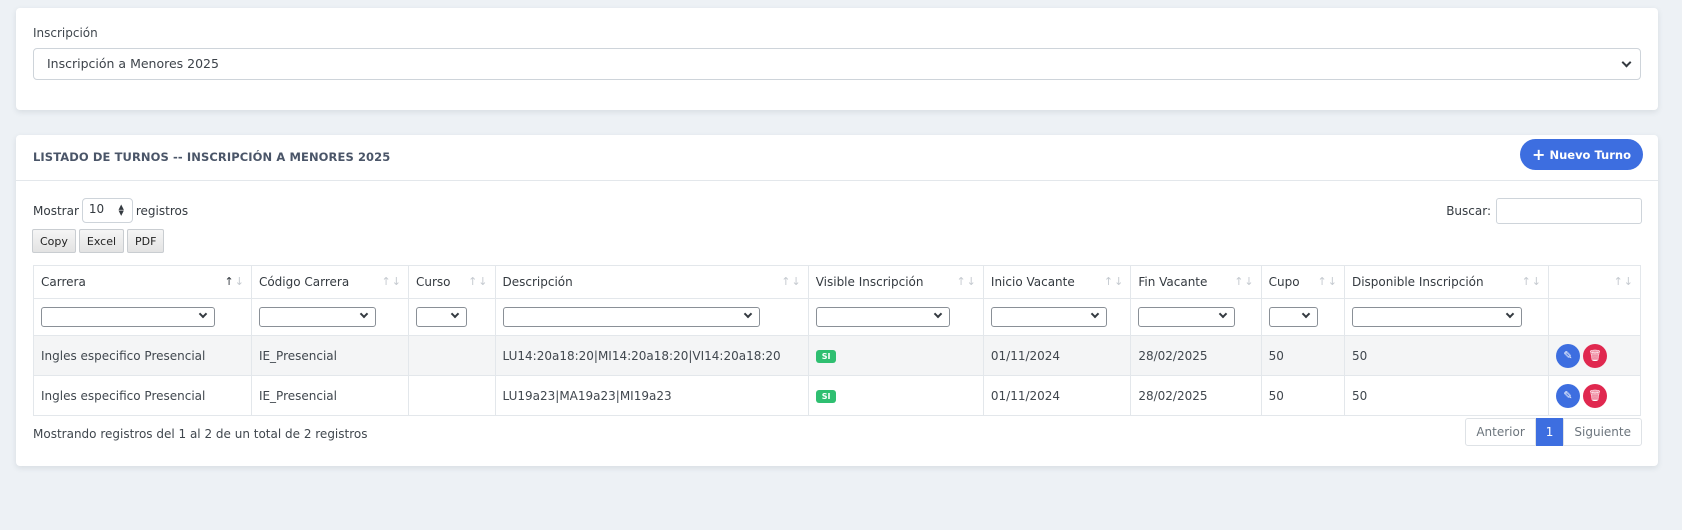 This screenshot has height=530, width=1682. What do you see at coordinates (146, 241) in the screenshot?
I see `pdf-button: PDF` at bounding box center [146, 241].